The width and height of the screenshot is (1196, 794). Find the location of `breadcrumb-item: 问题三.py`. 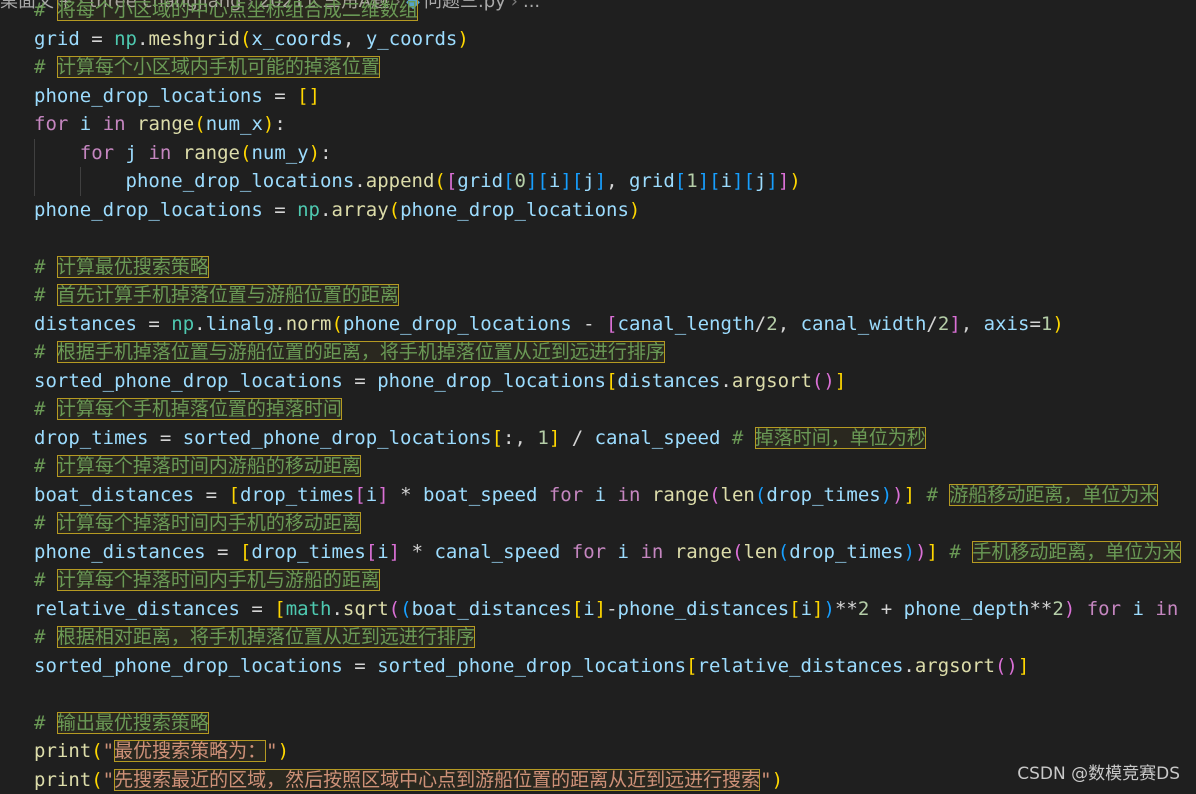

breadcrumb-item: 问题三.py is located at coordinates (465, 6).